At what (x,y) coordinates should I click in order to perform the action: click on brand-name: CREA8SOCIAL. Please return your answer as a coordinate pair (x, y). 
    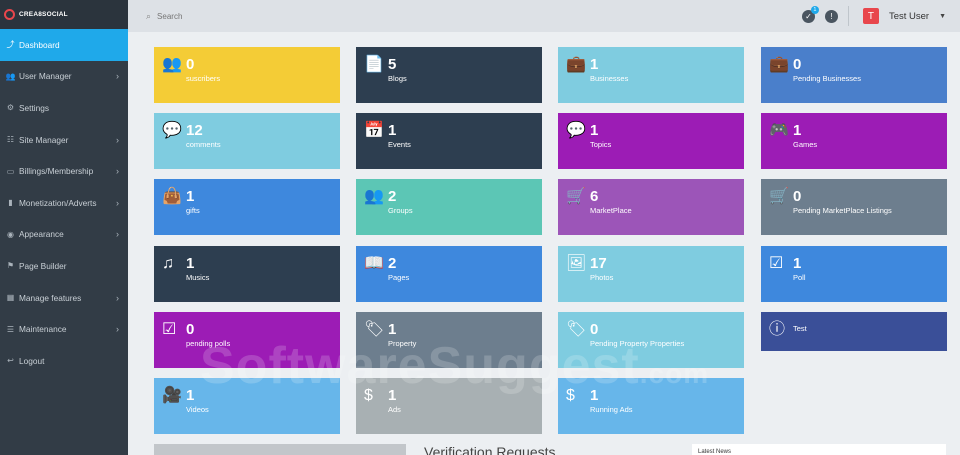
    Looking at the image, I should click on (43, 14).